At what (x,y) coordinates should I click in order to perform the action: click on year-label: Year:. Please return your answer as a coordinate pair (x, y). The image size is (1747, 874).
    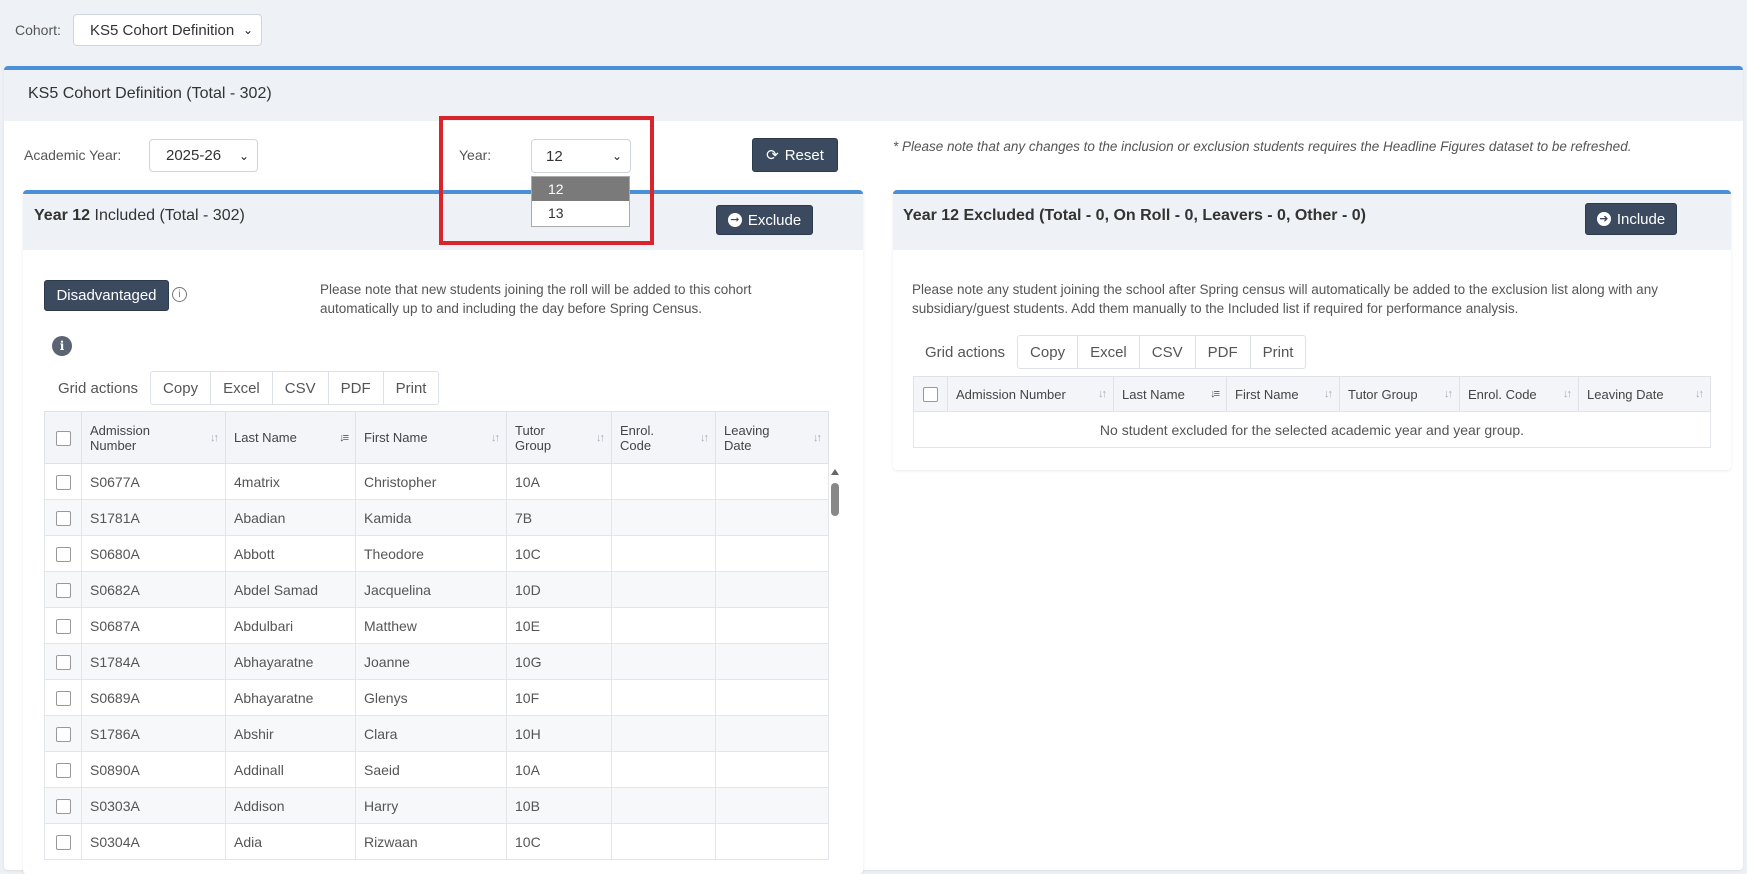
    Looking at the image, I should click on (475, 155).